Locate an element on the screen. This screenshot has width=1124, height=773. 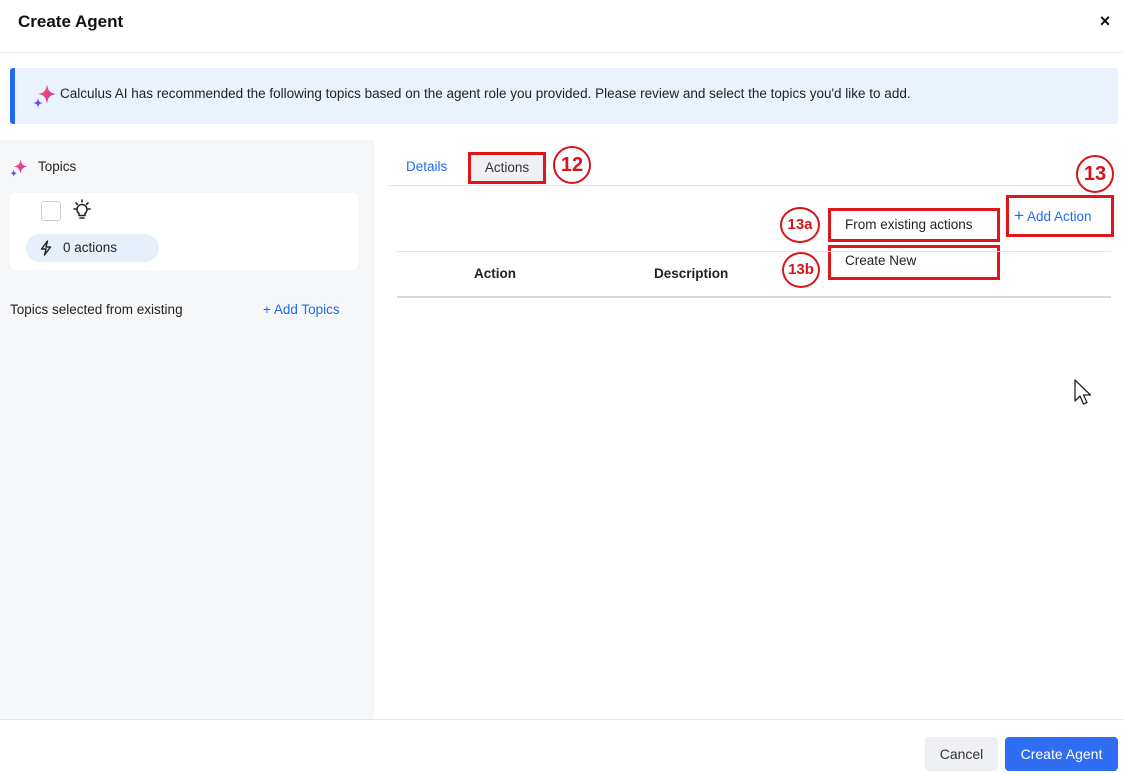
plus-icon: + is located at coordinates (1019, 215).